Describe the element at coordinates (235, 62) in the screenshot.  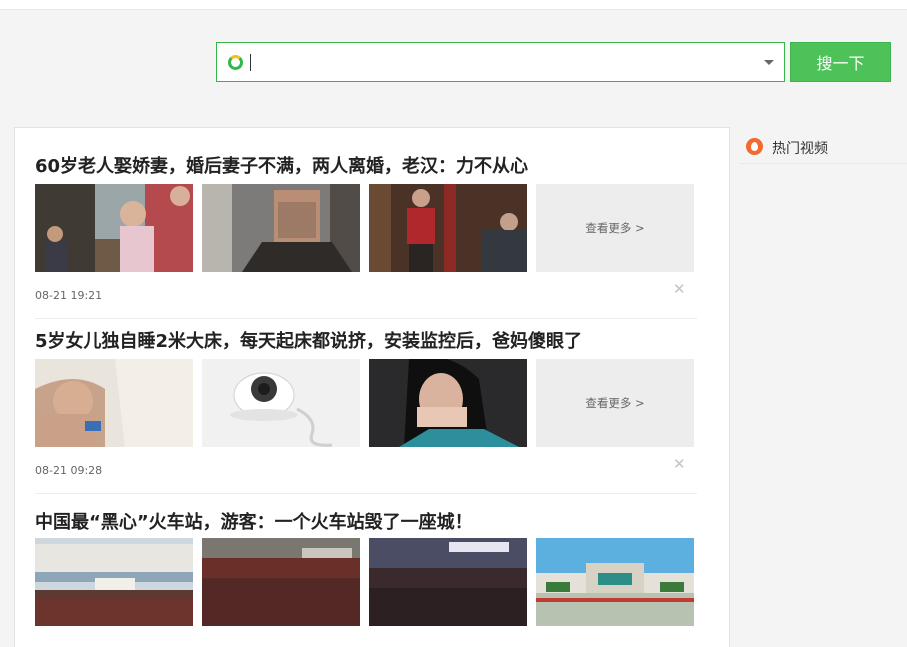
I see `search-engine-logo-icon` at that location.